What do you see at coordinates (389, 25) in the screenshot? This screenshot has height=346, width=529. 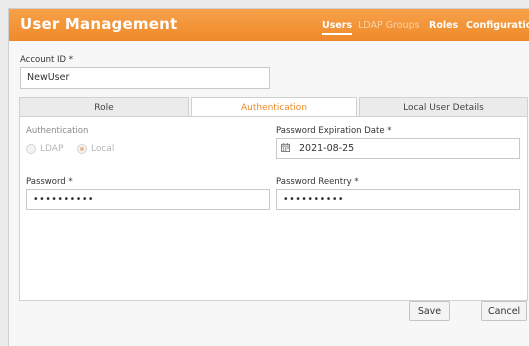 I see `nav-ldap-groups: LDAP Groups` at bounding box center [389, 25].